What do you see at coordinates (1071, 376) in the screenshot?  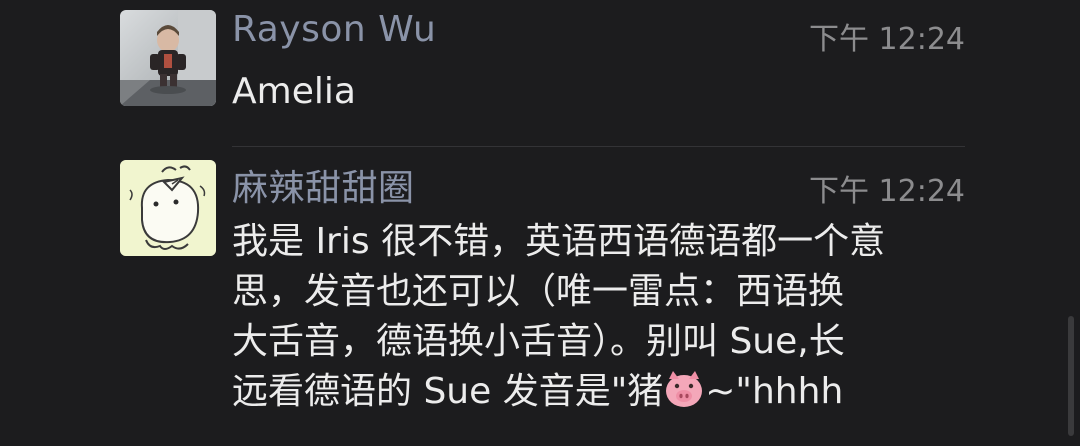 I see `scrollbar` at bounding box center [1071, 376].